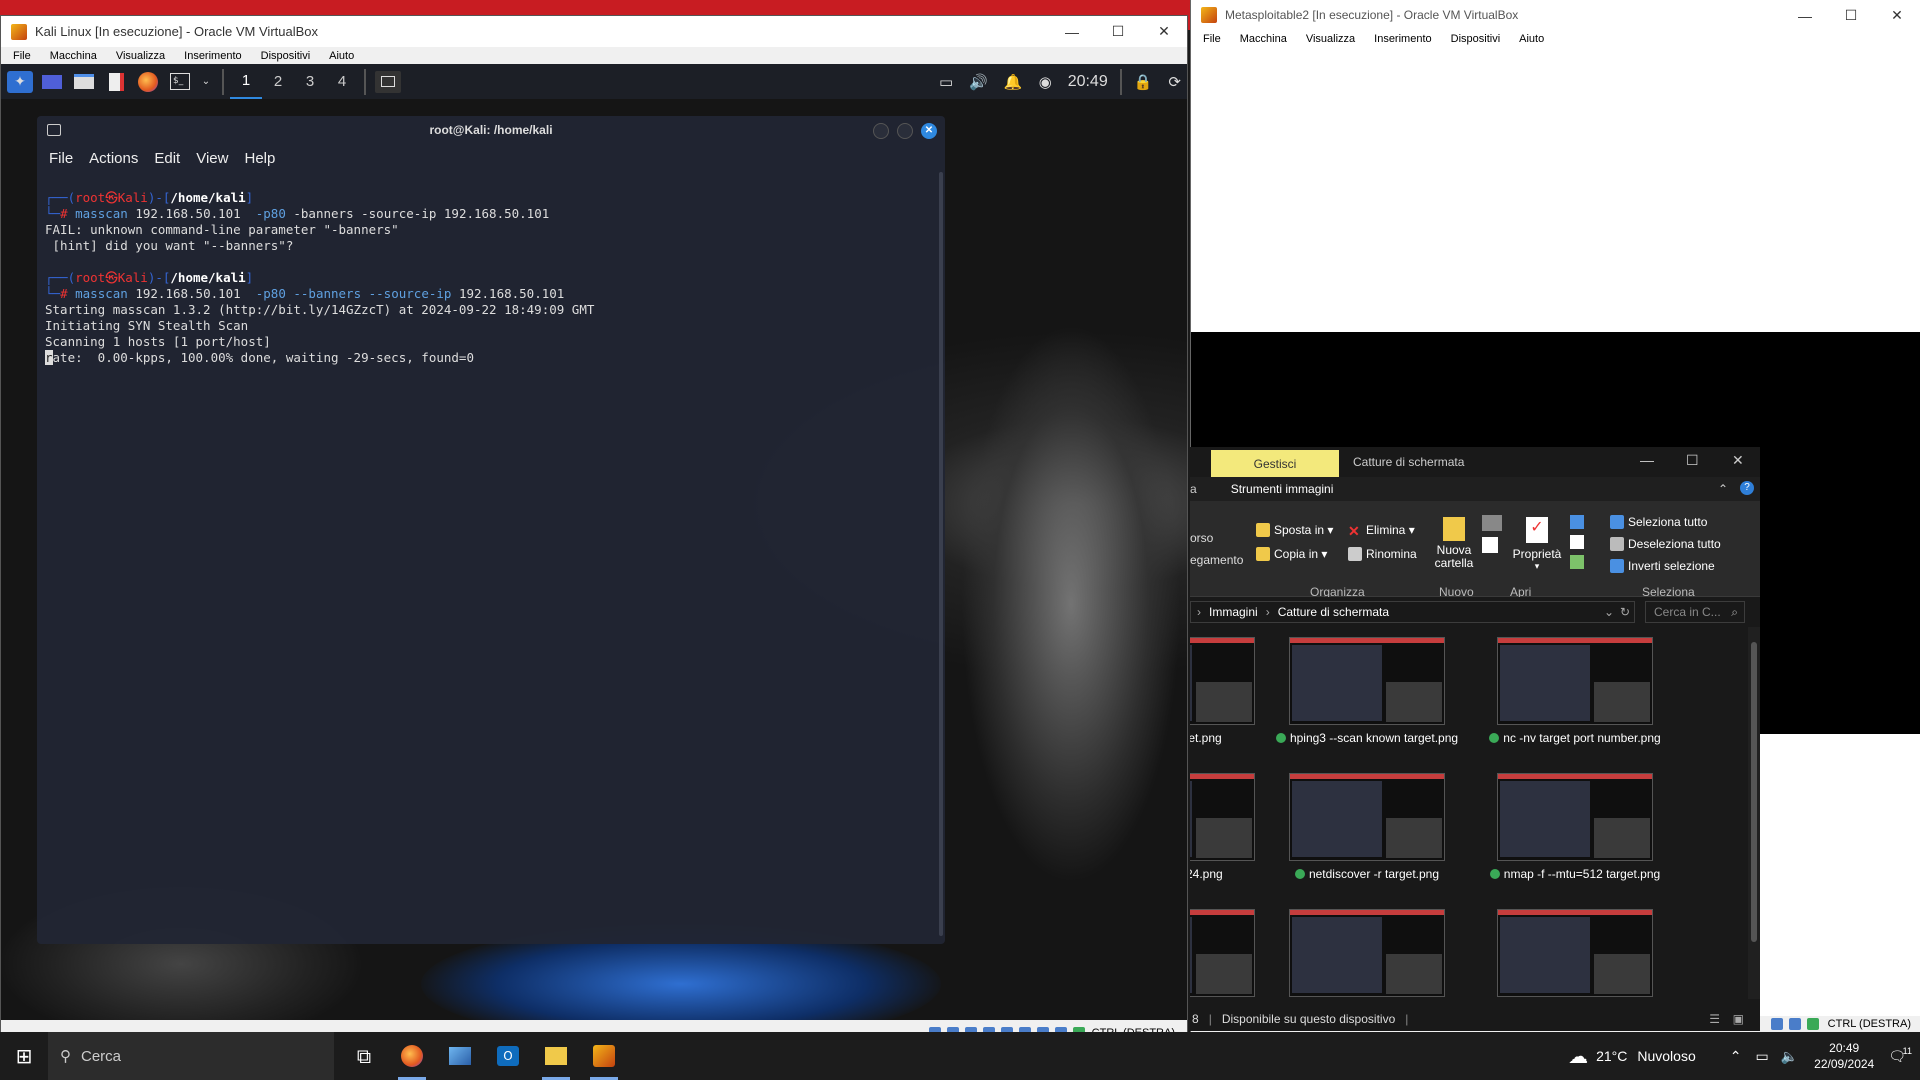 The height and width of the screenshot is (1080, 1920). I want to click on select-all-button: Seleziona tutto, so click(1658, 522).